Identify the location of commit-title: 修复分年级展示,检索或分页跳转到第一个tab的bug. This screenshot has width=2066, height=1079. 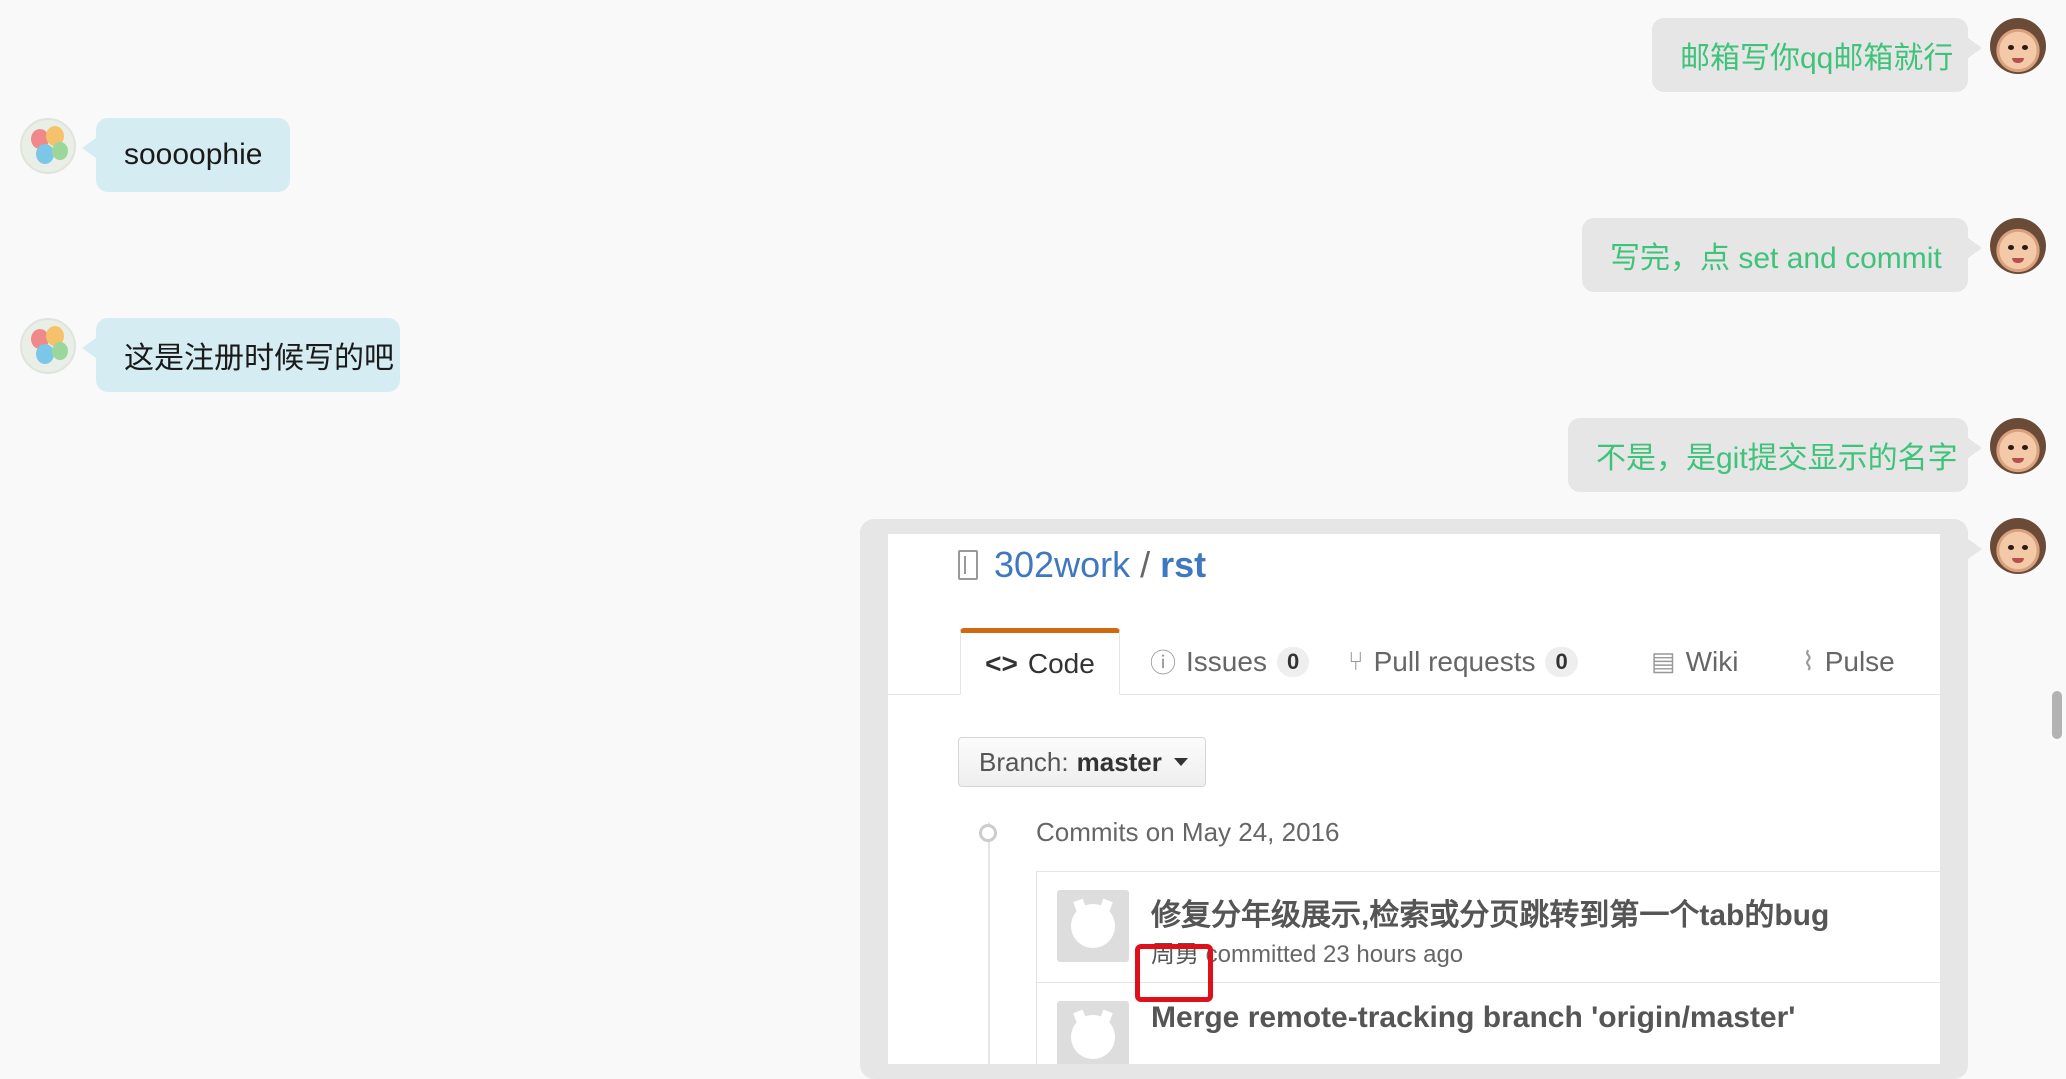
(1490, 915).